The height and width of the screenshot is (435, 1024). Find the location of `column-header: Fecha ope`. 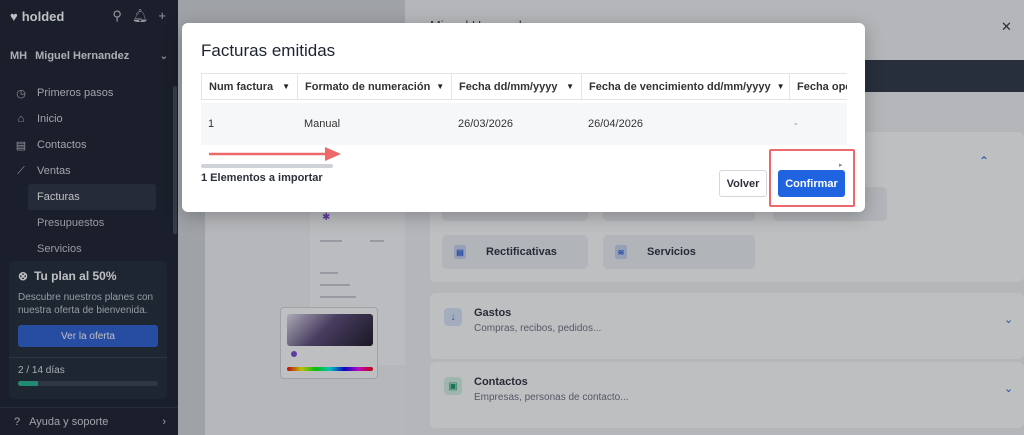

column-header: Fecha ope is located at coordinates (818, 86).